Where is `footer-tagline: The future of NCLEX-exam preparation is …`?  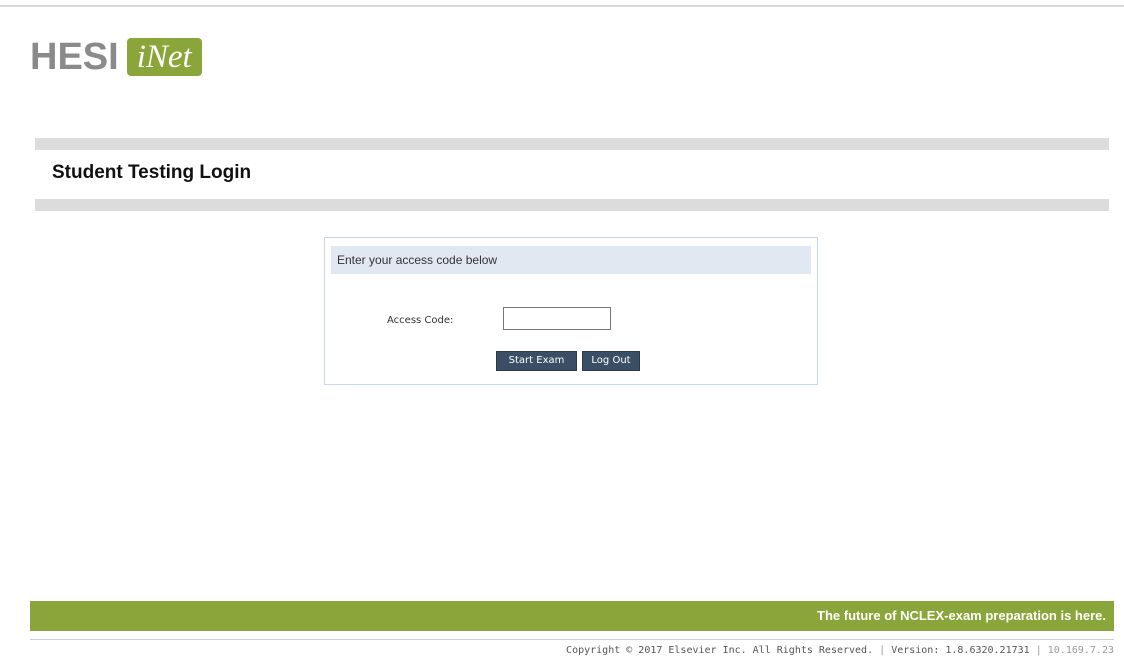 footer-tagline: The future of NCLEX-exam preparation is … is located at coordinates (961, 615).